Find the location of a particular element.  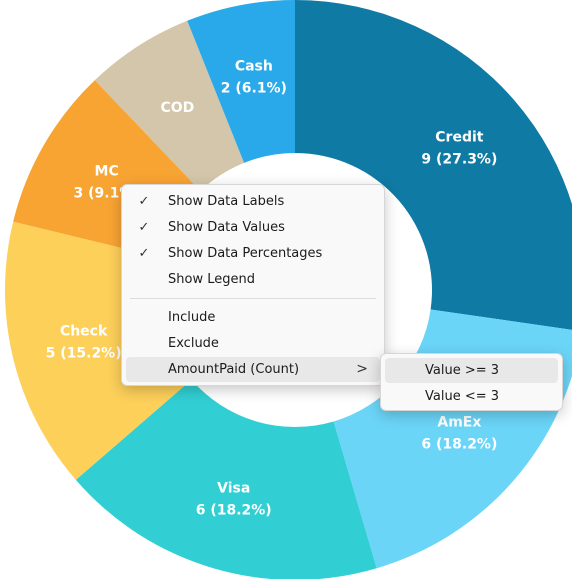

submenu-item-value-lte-3: Value <= 3 is located at coordinates (471, 396).